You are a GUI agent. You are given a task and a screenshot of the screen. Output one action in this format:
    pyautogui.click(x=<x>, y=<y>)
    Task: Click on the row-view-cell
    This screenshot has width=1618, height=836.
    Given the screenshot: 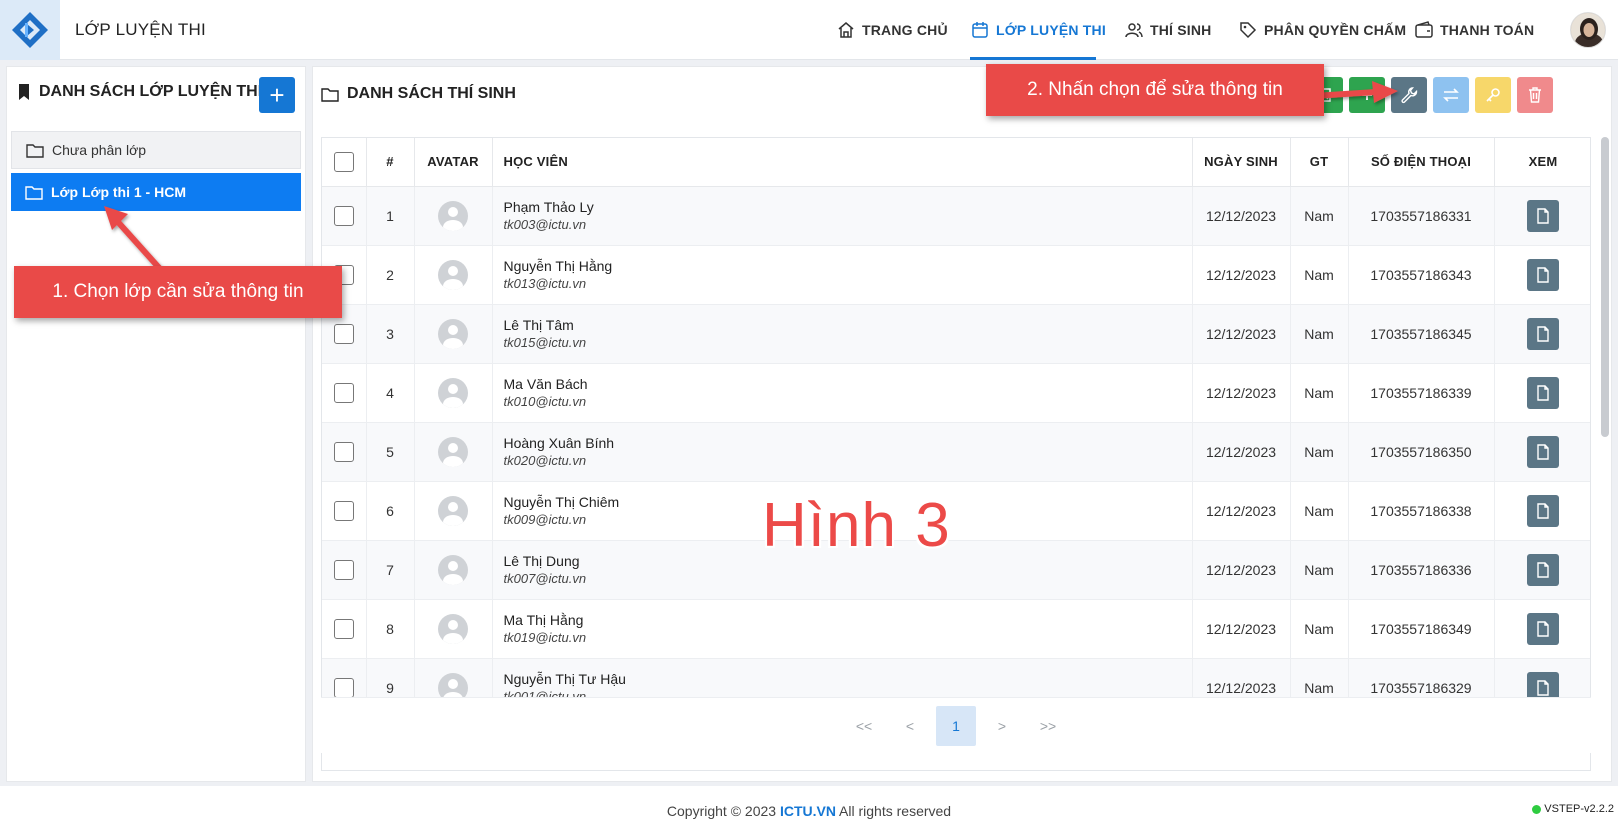 What is the action you would take?
    pyautogui.click(x=1542, y=570)
    